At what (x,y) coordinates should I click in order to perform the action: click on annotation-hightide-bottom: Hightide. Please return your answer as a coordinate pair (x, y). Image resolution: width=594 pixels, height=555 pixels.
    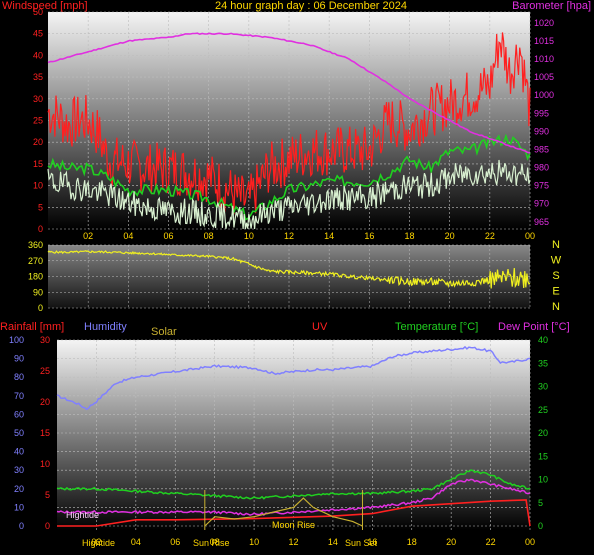
    Looking at the image, I should click on (98, 543).